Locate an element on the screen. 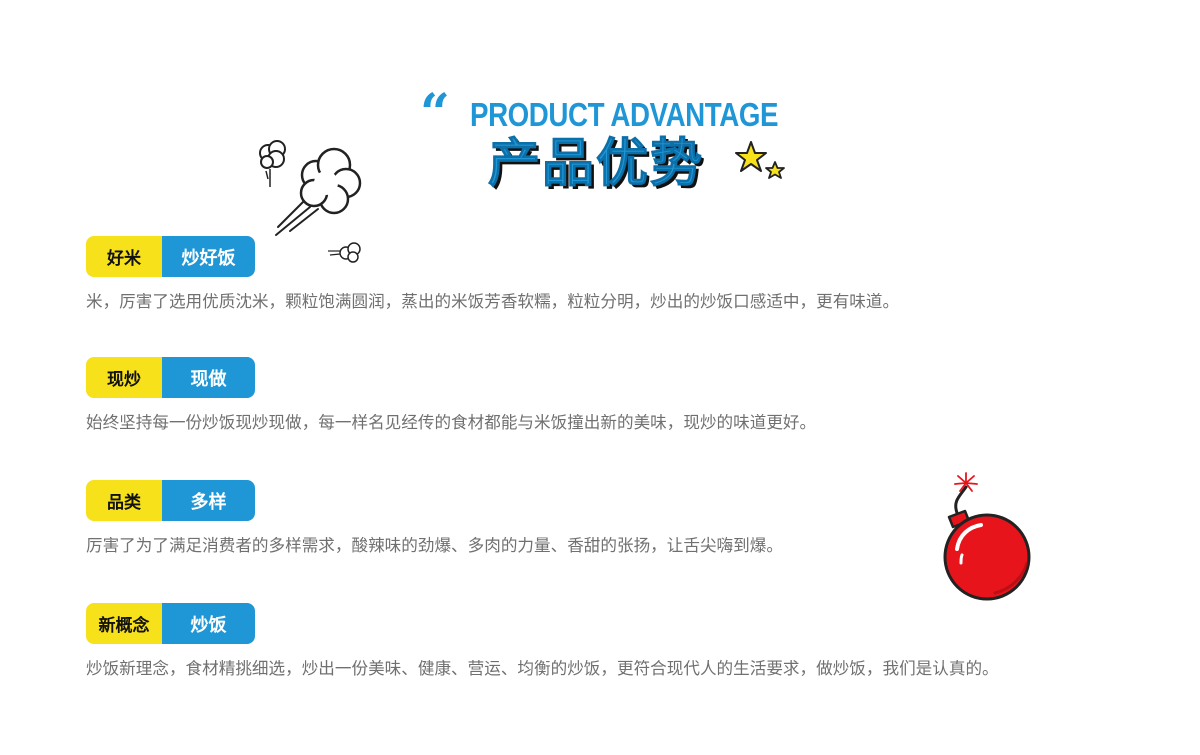 Image resolution: width=1200 pixels, height=755 pixels. feature-tag: 品类 多样 is located at coordinates (170, 500).